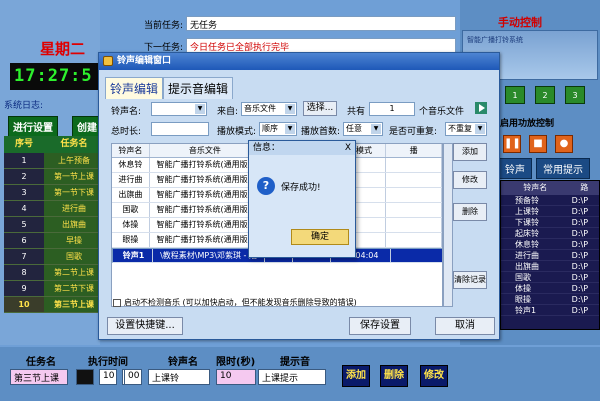 The width and height of the screenshot is (600, 401). I want to click on current-task-label: 当前任务:, so click(164, 26).